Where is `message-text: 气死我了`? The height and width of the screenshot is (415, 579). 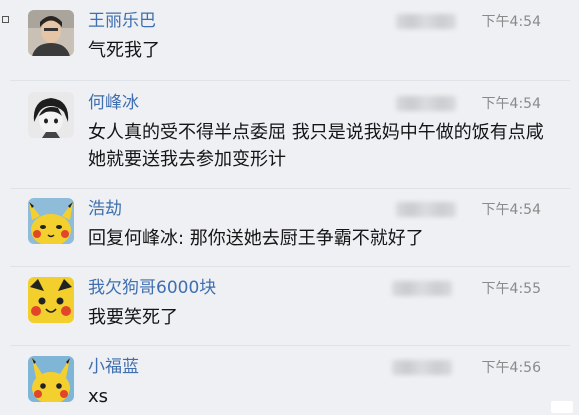
message-text: 气死我了 is located at coordinates (124, 50).